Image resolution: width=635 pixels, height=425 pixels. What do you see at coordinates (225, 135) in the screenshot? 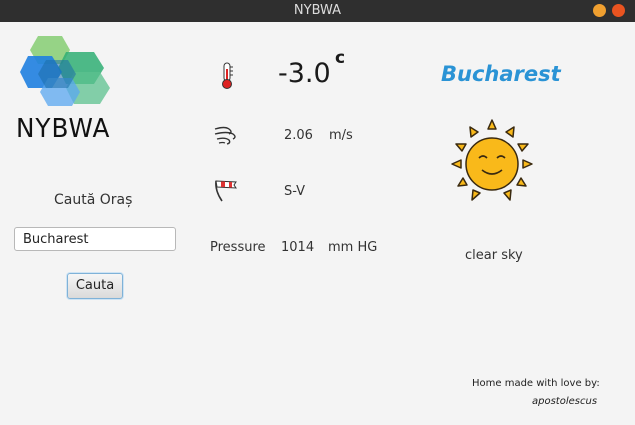
I see `wind-icon` at bounding box center [225, 135].